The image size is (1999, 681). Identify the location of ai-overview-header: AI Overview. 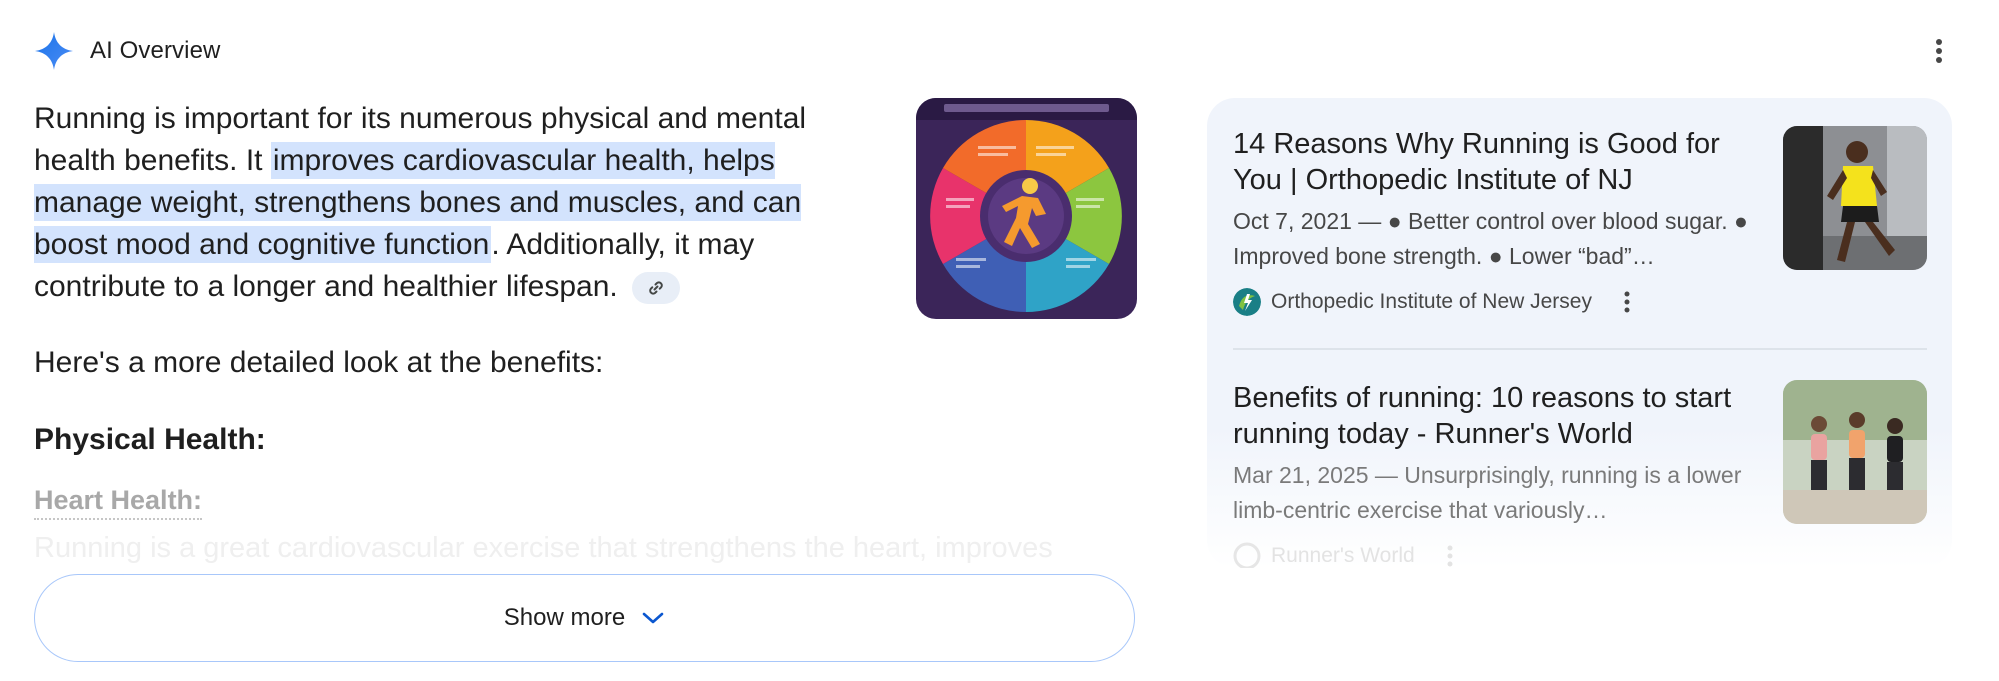
(127, 51).